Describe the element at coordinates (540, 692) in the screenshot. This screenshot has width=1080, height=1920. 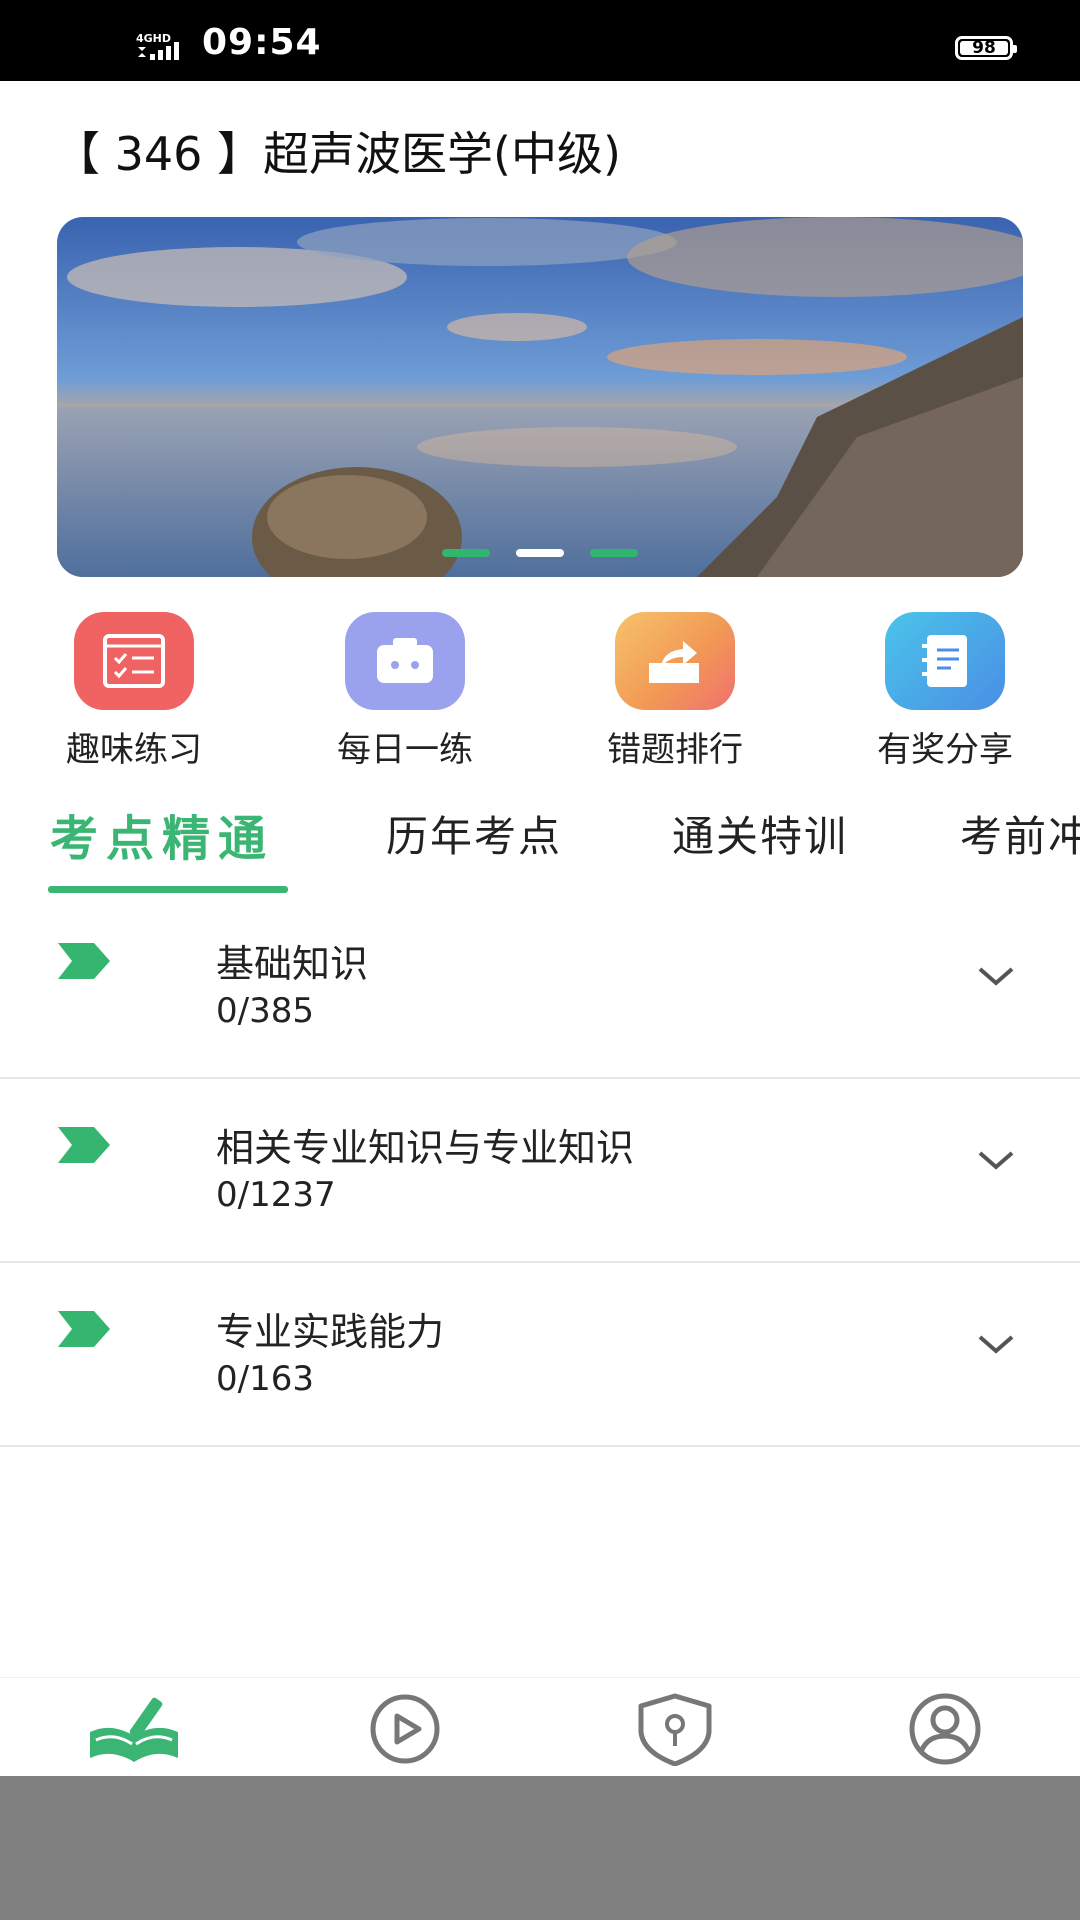
I see `quick-actions: 趣味练习 每日一练 错题排行 有奖分享` at that location.